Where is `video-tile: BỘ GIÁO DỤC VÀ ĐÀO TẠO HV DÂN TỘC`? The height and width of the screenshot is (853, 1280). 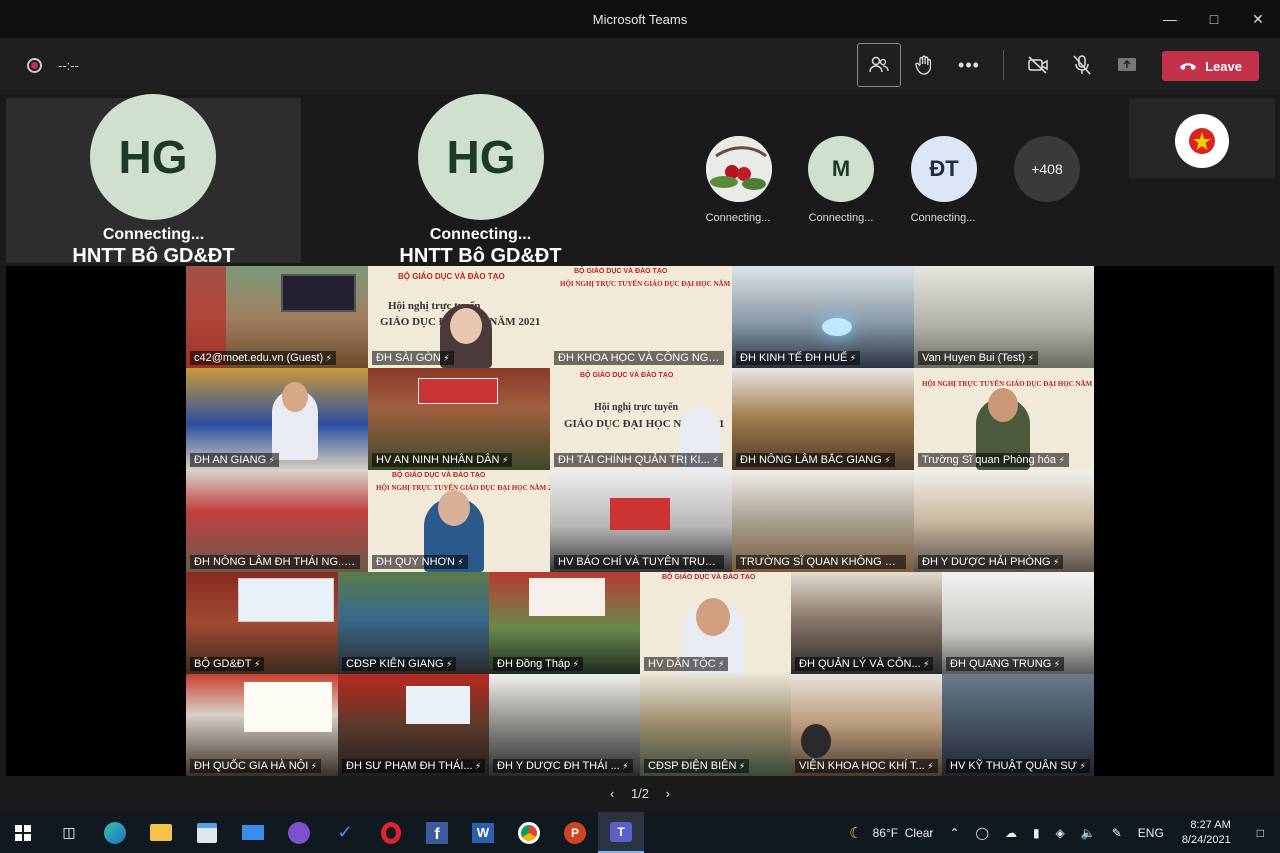 video-tile: BỘ GIÁO DỤC VÀ ĐÀO TẠO HV DÂN TỘC is located at coordinates (715, 623).